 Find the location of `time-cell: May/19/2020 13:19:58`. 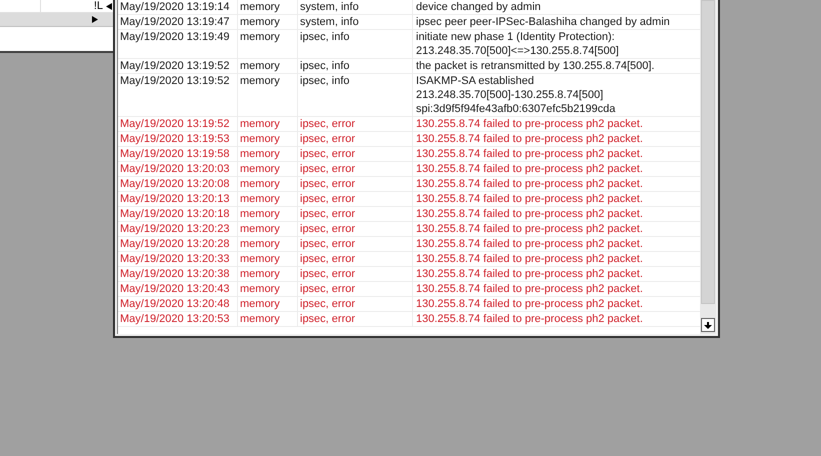

time-cell: May/19/2020 13:19:58 is located at coordinates (178, 154).